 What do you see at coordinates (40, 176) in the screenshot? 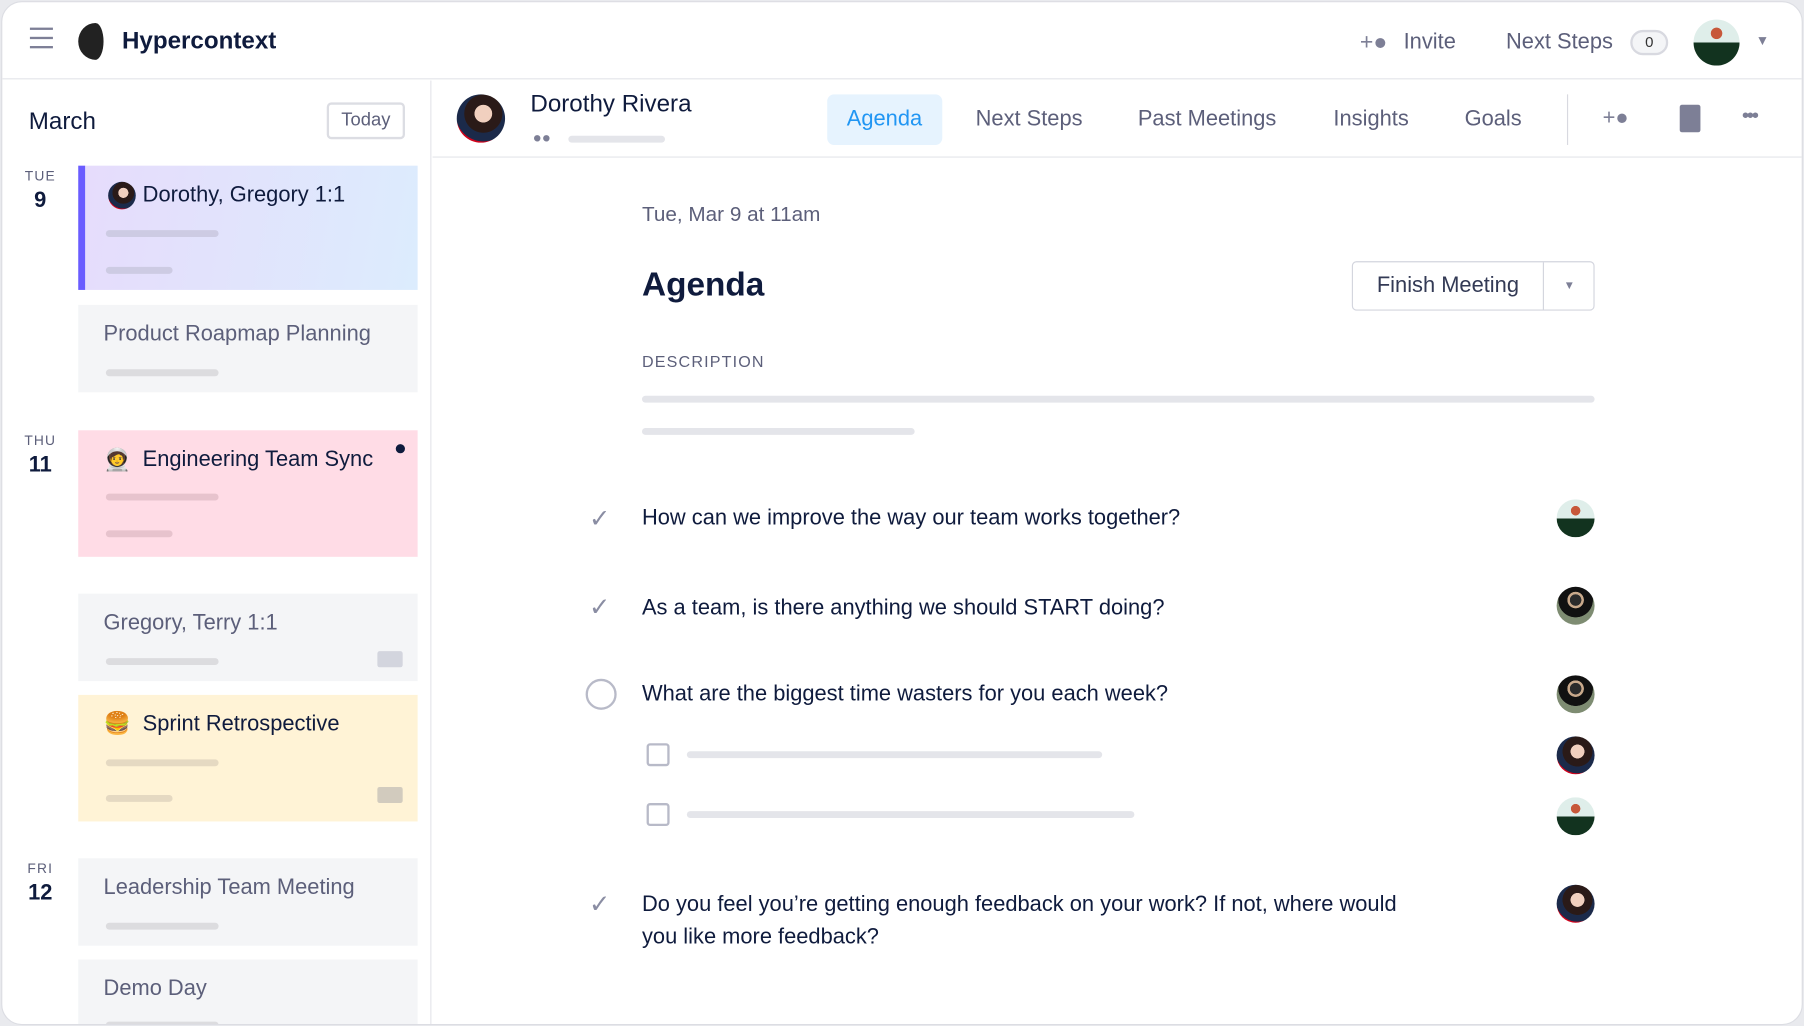
I see `day-of-week: TUE` at bounding box center [40, 176].